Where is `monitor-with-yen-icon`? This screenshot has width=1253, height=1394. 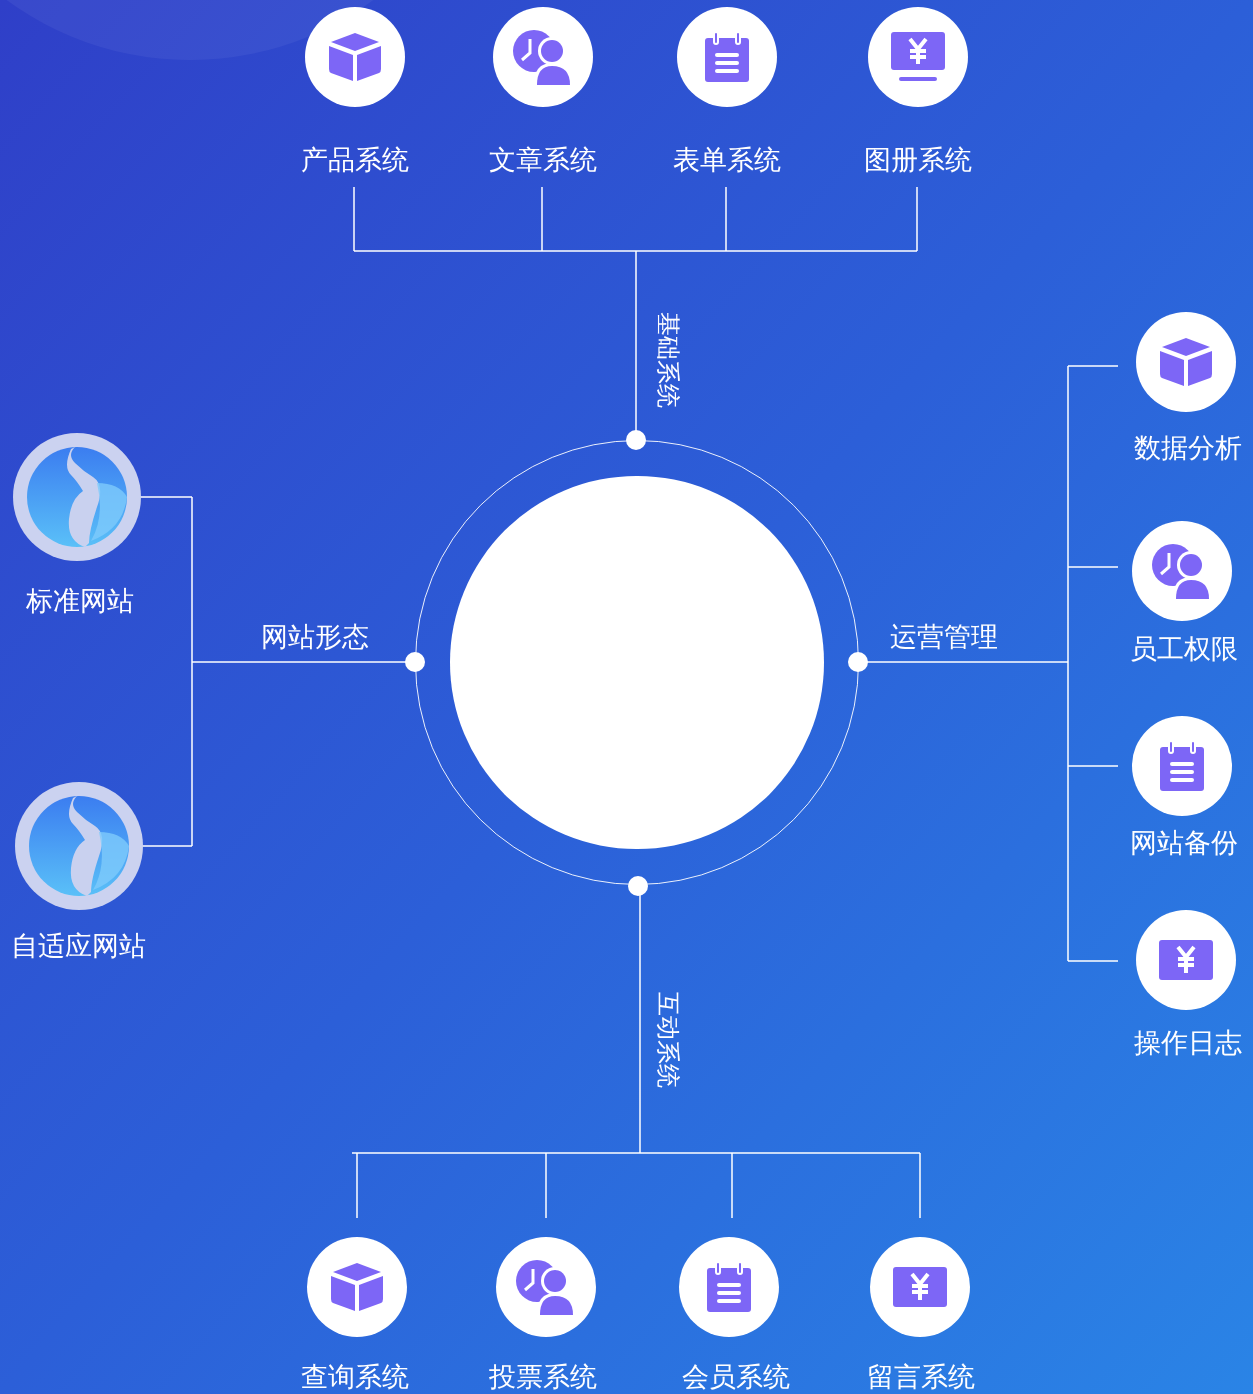
monitor-with-yen-icon is located at coordinates (918, 57).